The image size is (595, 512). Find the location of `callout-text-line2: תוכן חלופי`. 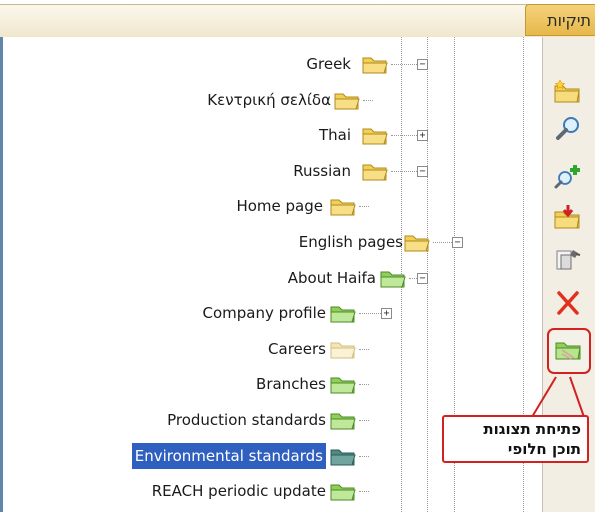

callout-text-line2: תוכן חלופי is located at coordinates (544, 449).